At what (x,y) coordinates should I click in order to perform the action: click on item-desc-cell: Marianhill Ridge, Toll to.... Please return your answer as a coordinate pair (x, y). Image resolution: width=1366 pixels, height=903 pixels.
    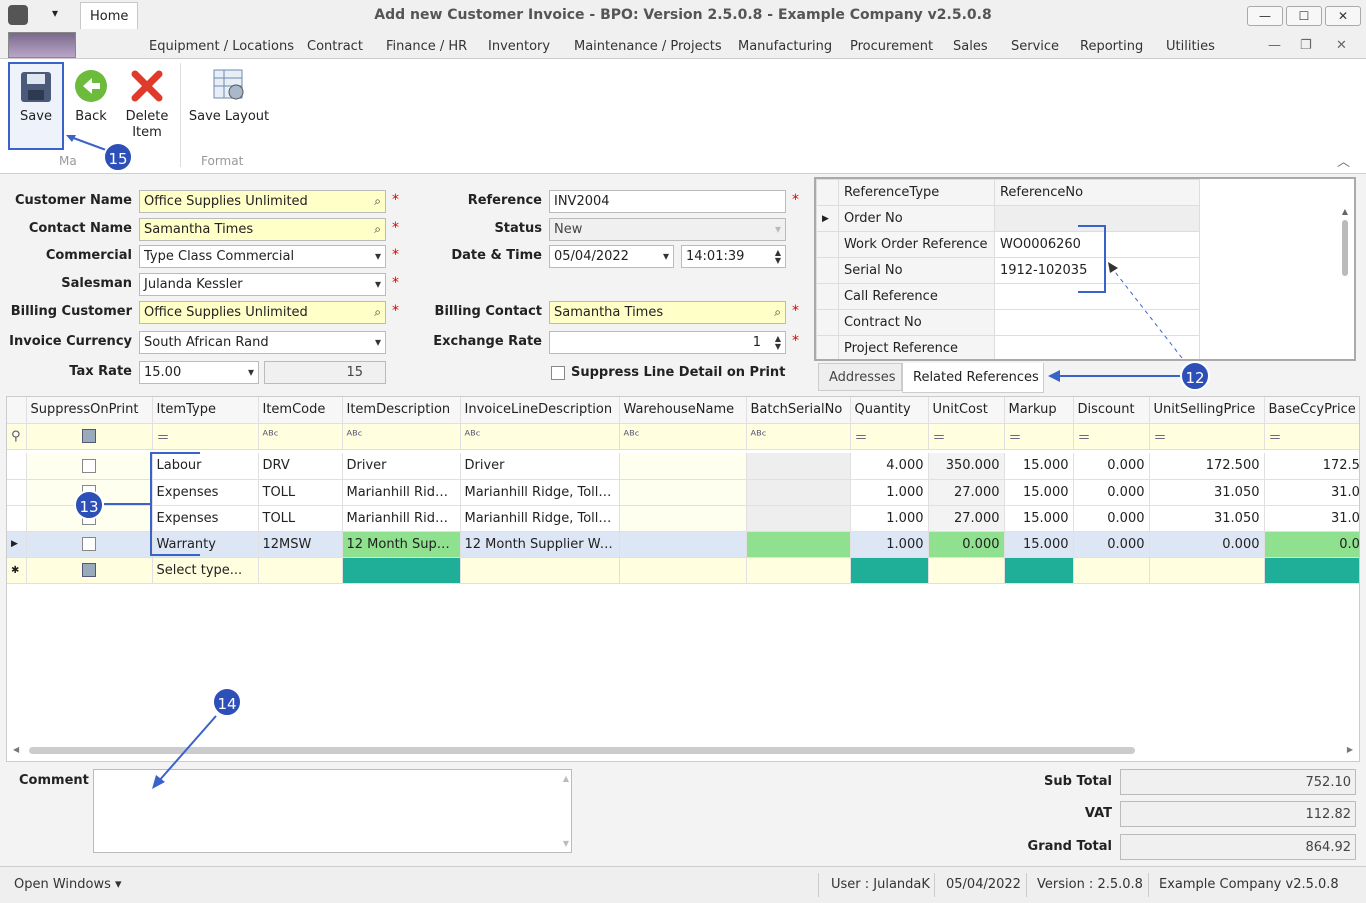
    Looking at the image, I should click on (401, 518).